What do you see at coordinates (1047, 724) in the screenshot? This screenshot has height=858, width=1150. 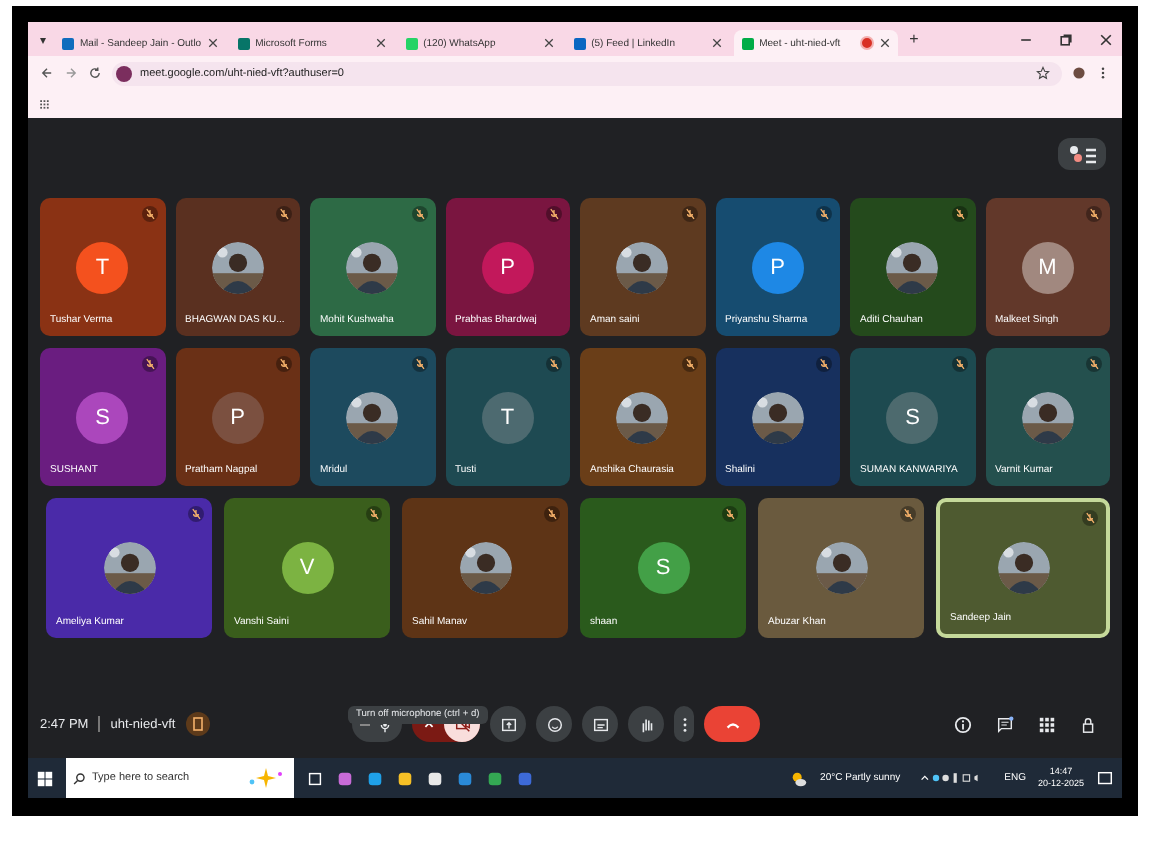 I see `activities-icon` at bounding box center [1047, 724].